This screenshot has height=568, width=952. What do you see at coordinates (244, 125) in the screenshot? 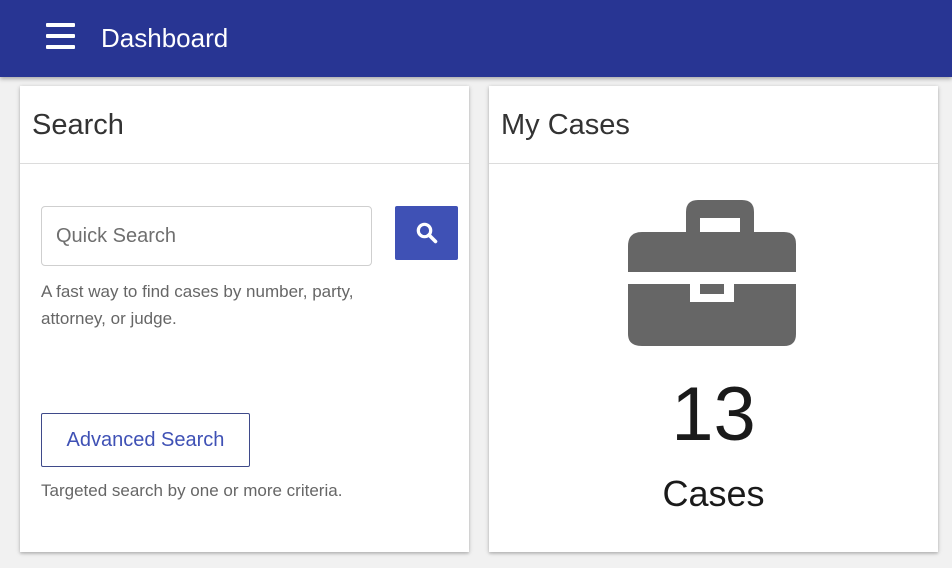
I see `search-card-header: Search` at bounding box center [244, 125].